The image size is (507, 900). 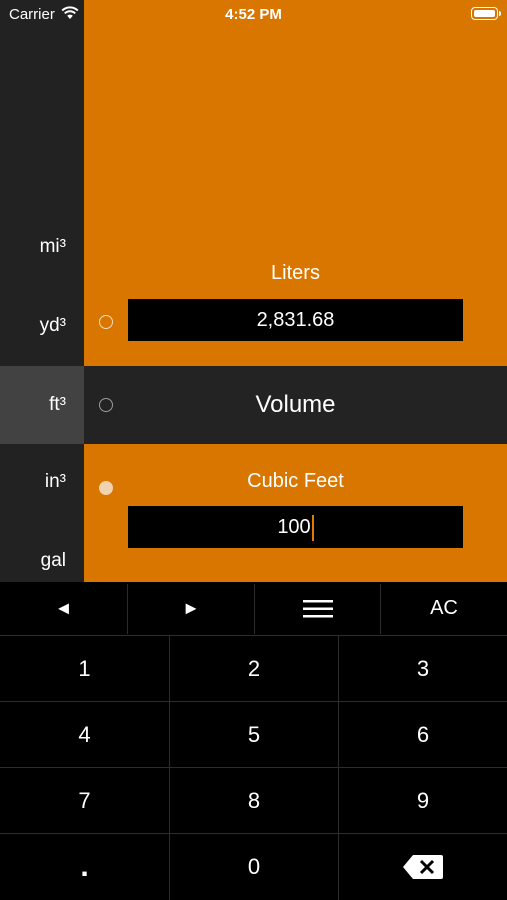 I want to click on key-2: 2, so click(x=254, y=668).